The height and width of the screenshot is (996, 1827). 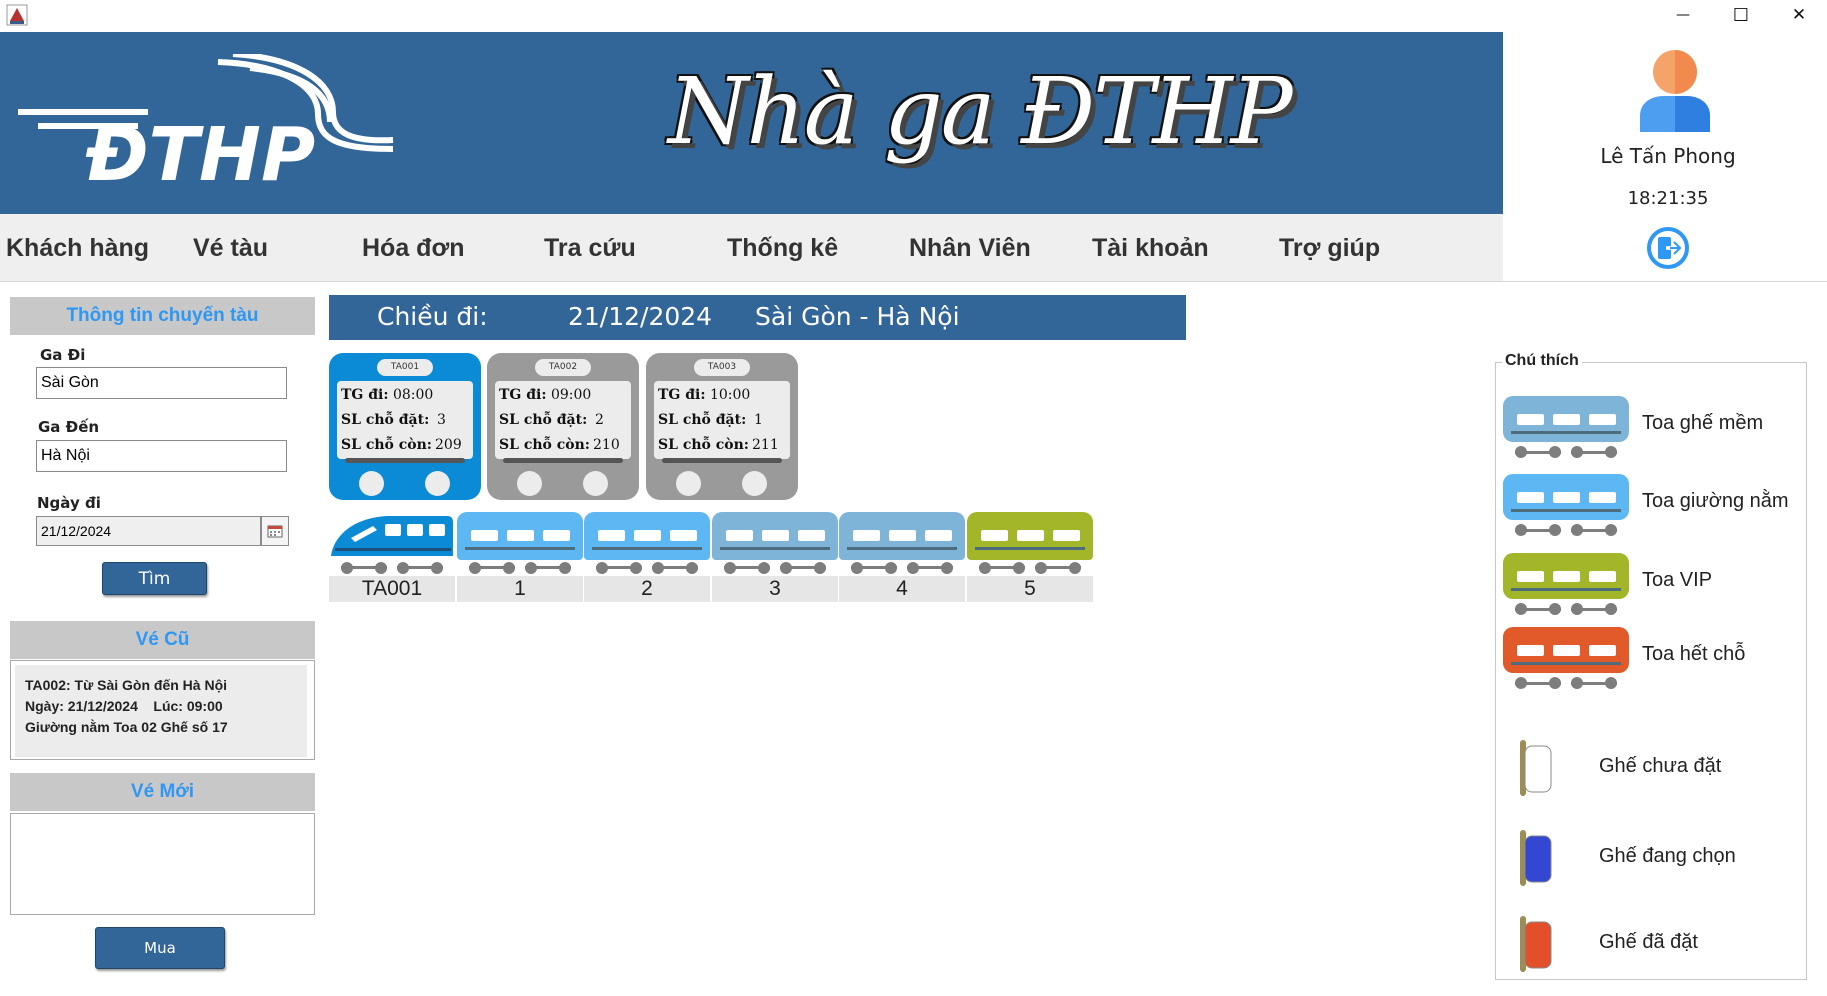 What do you see at coordinates (413, 248) in the screenshot?
I see `menu-hoa-don: Hóa đơn` at bounding box center [413, 248].